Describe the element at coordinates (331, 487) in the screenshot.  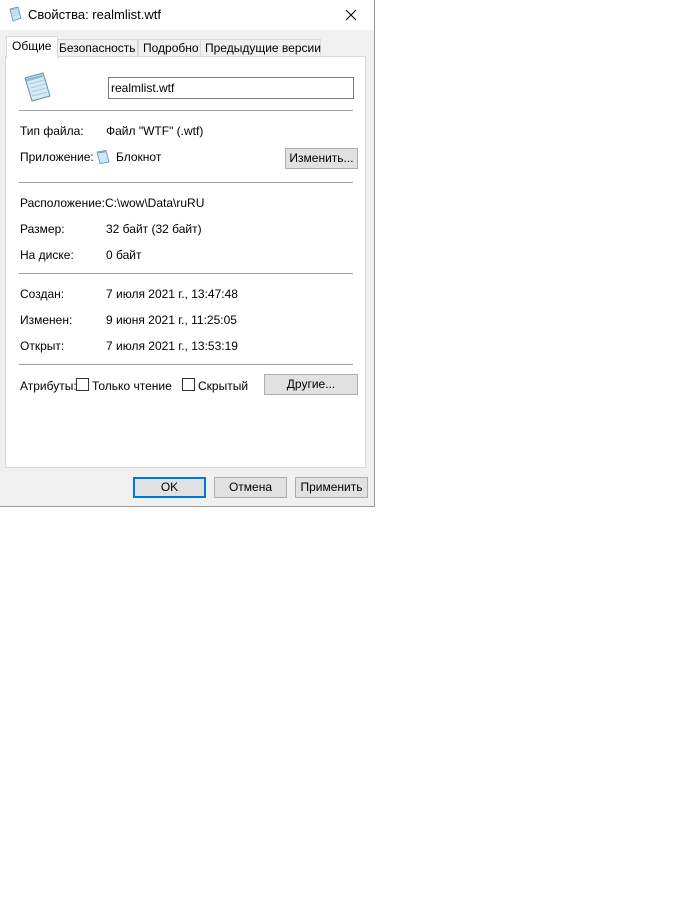
I see `apply-button: Применить` at that location.